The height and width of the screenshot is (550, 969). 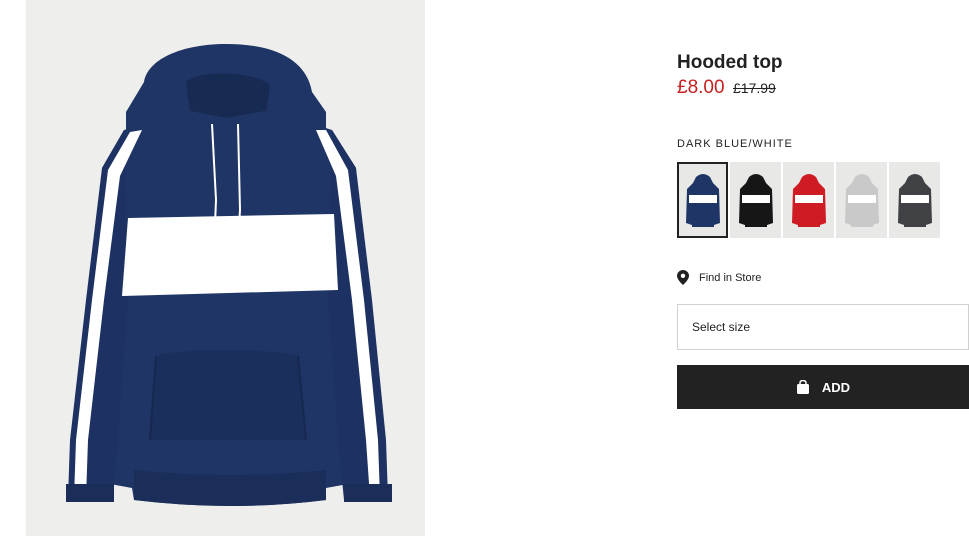 I want to click on size-select: Select size, so click(x=823, y=327).